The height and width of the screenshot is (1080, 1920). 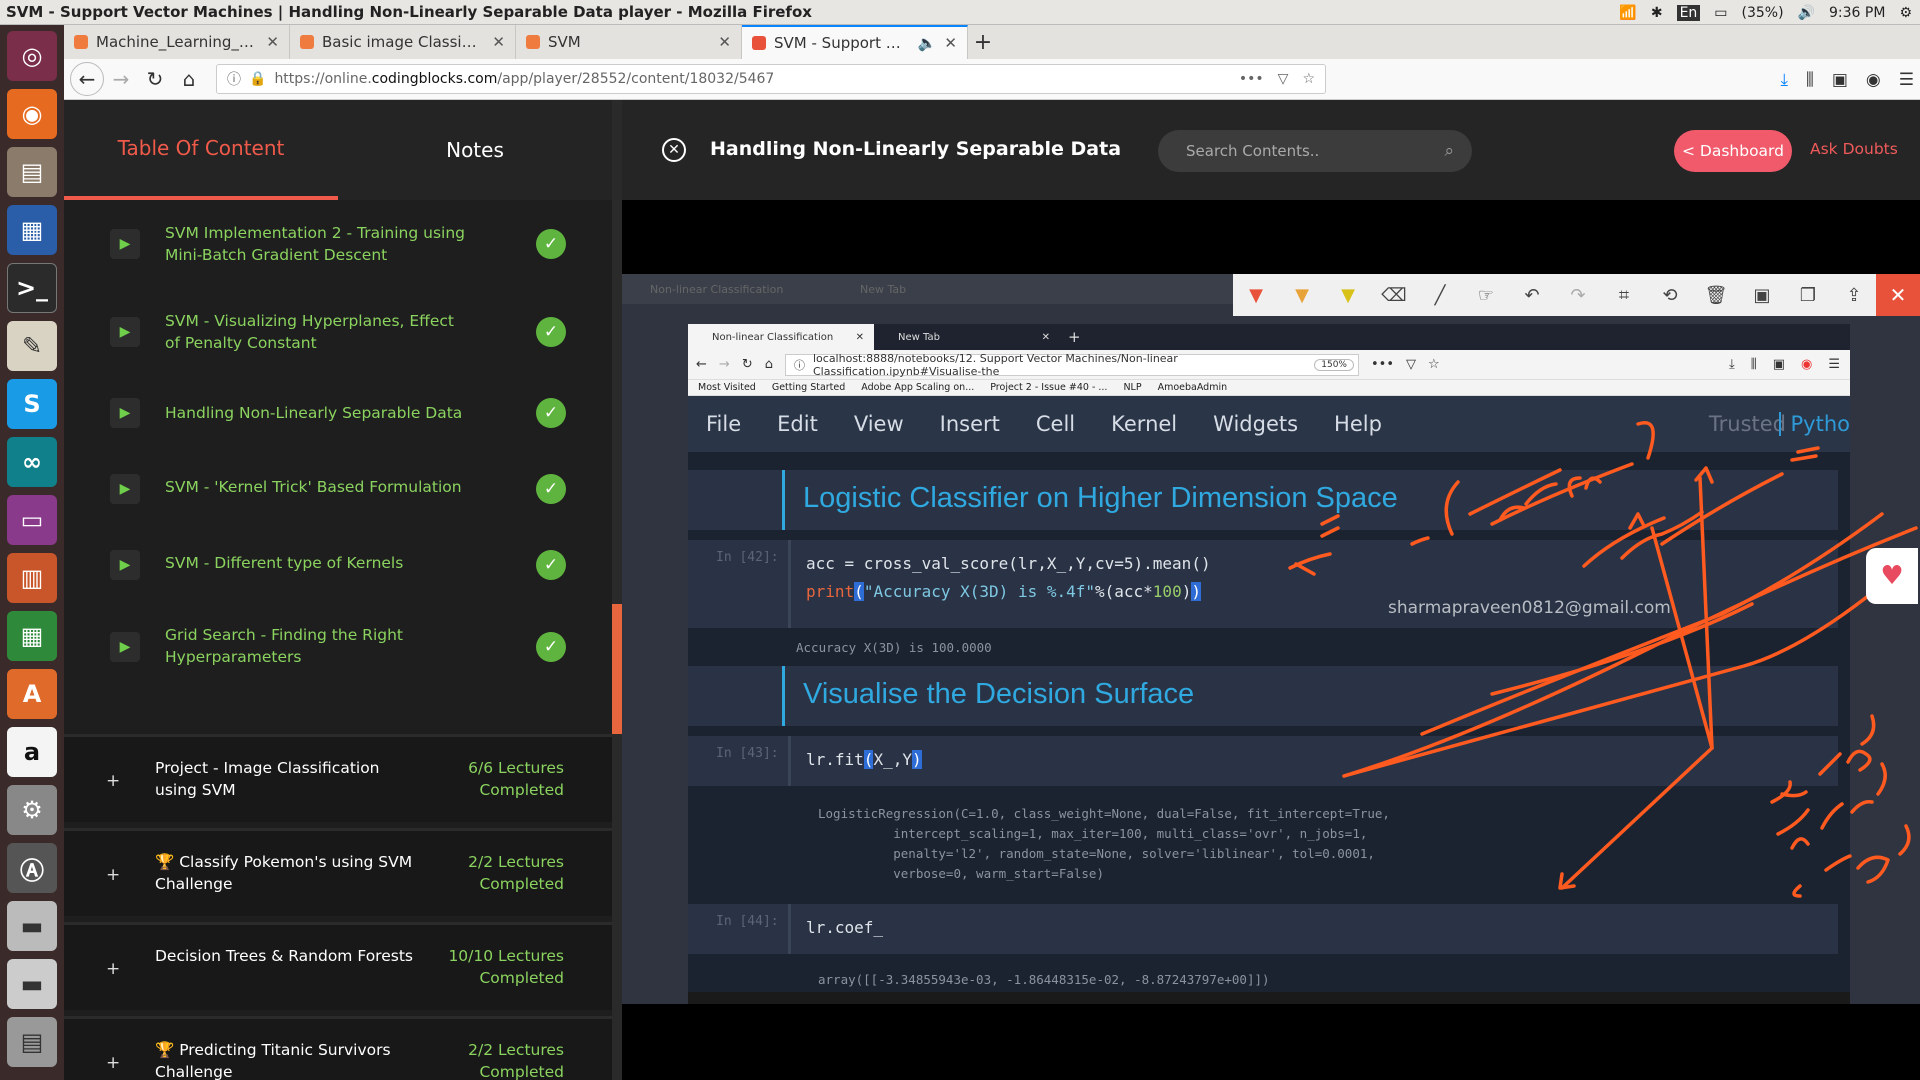 What do you see at coordinates (32, 868) in the screenshot?
I see `updater-icon: Ⓐ` at bounding box center [32, 868].